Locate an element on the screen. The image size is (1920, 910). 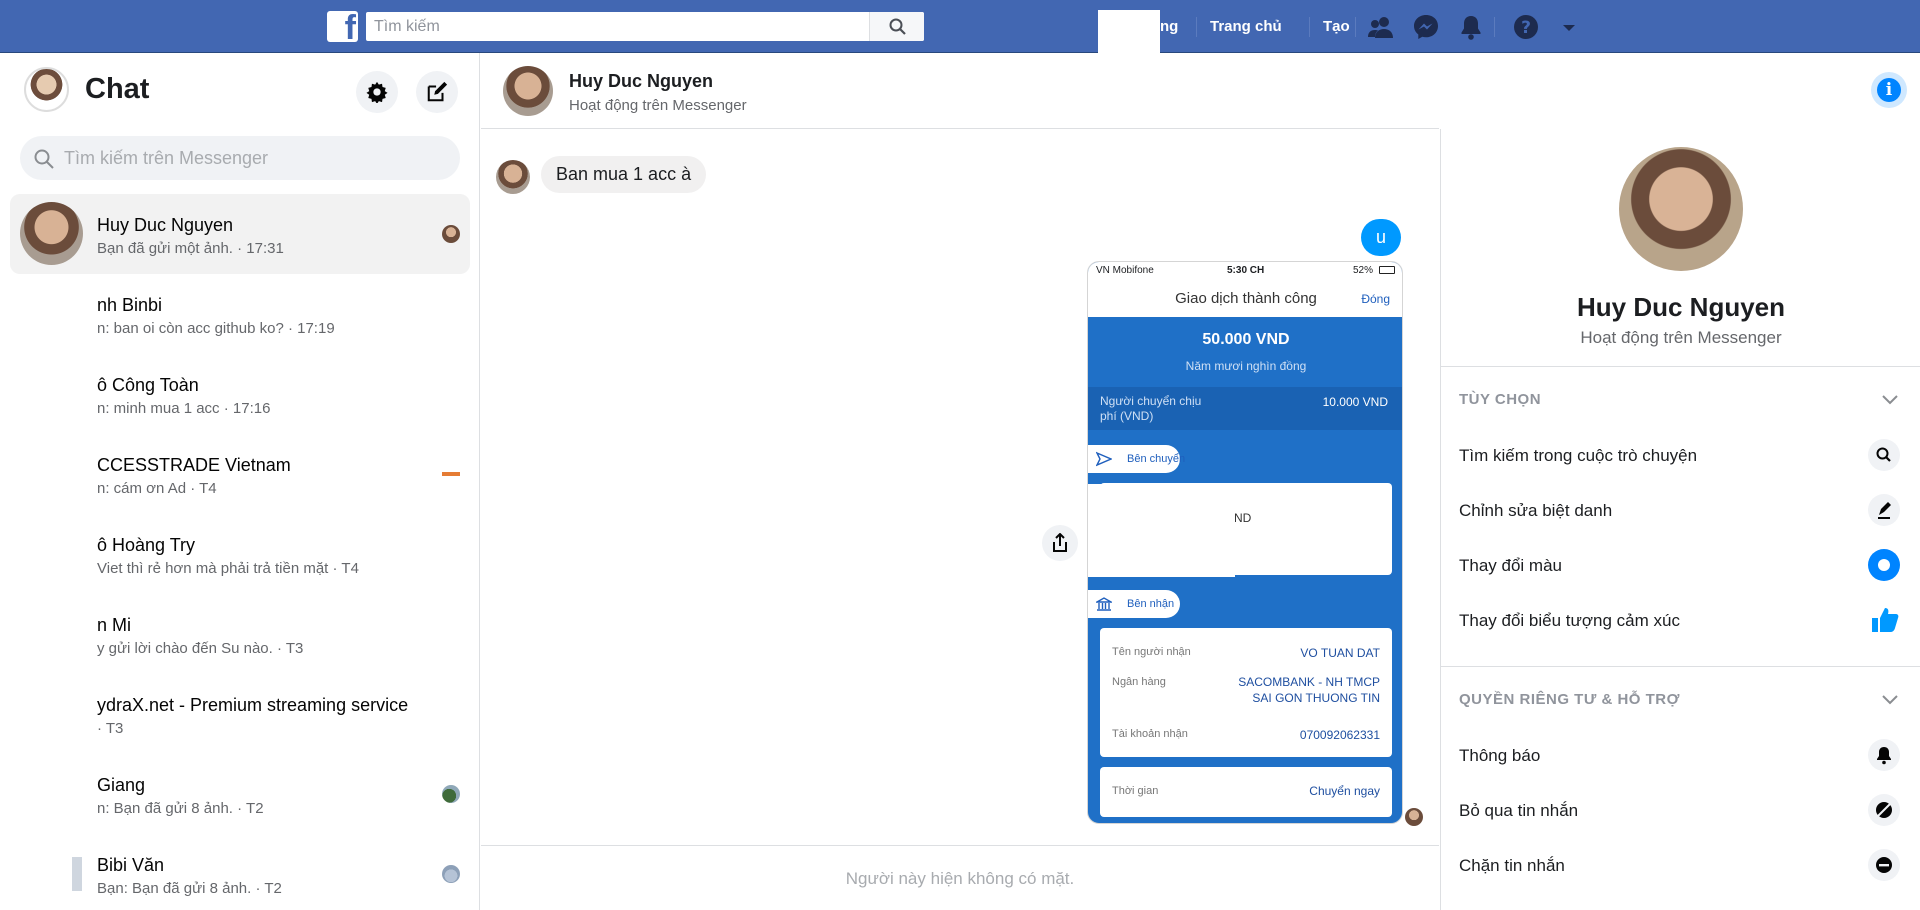
option-notifications: Thông báo is located at coordinates (1499, 756).